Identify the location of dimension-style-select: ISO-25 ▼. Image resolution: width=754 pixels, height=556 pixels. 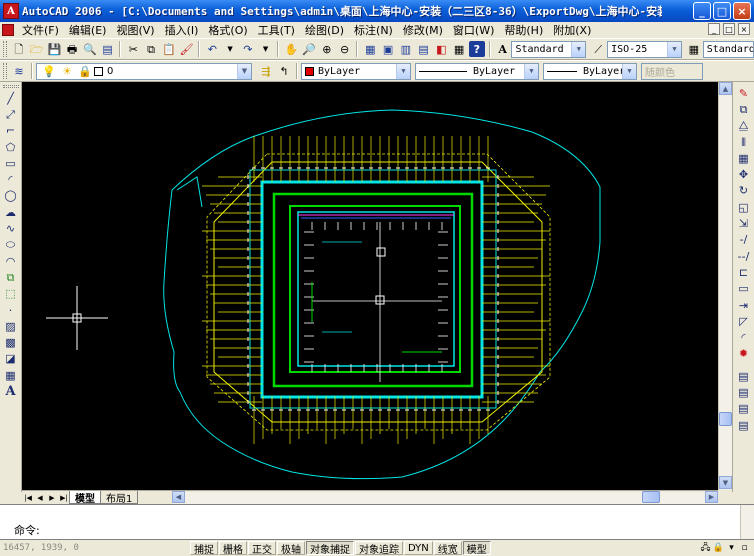
(644, 49).